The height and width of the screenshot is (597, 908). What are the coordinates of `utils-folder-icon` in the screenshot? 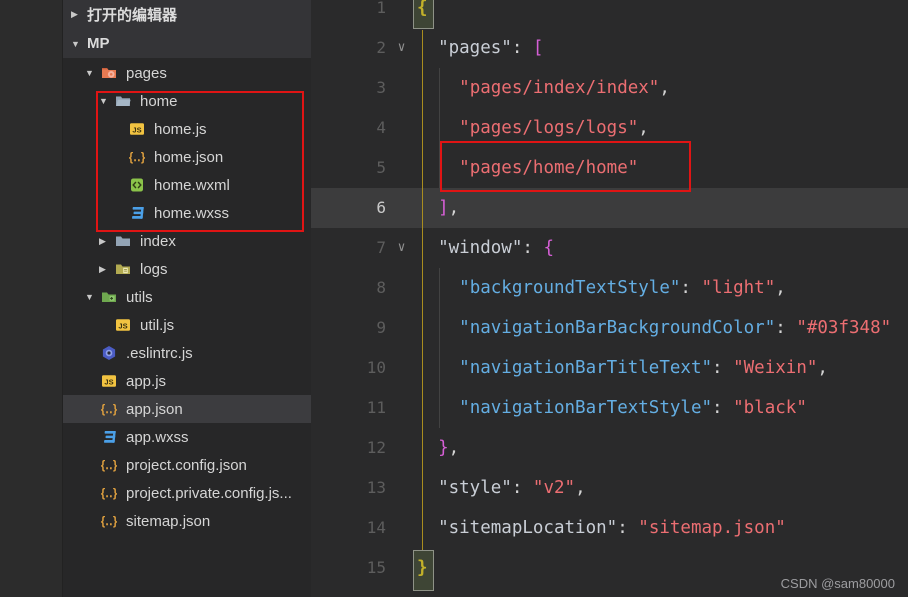 It's located at (111, 297).